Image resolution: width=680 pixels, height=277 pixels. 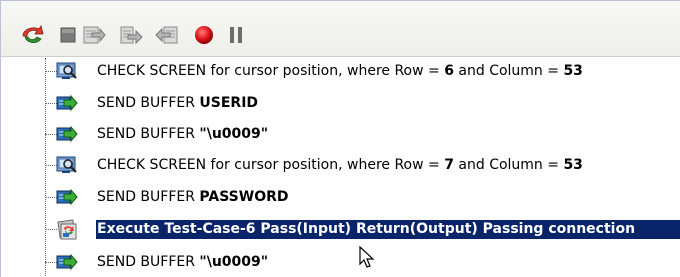 I want to click on record-icon, so click(x=204, y=35).